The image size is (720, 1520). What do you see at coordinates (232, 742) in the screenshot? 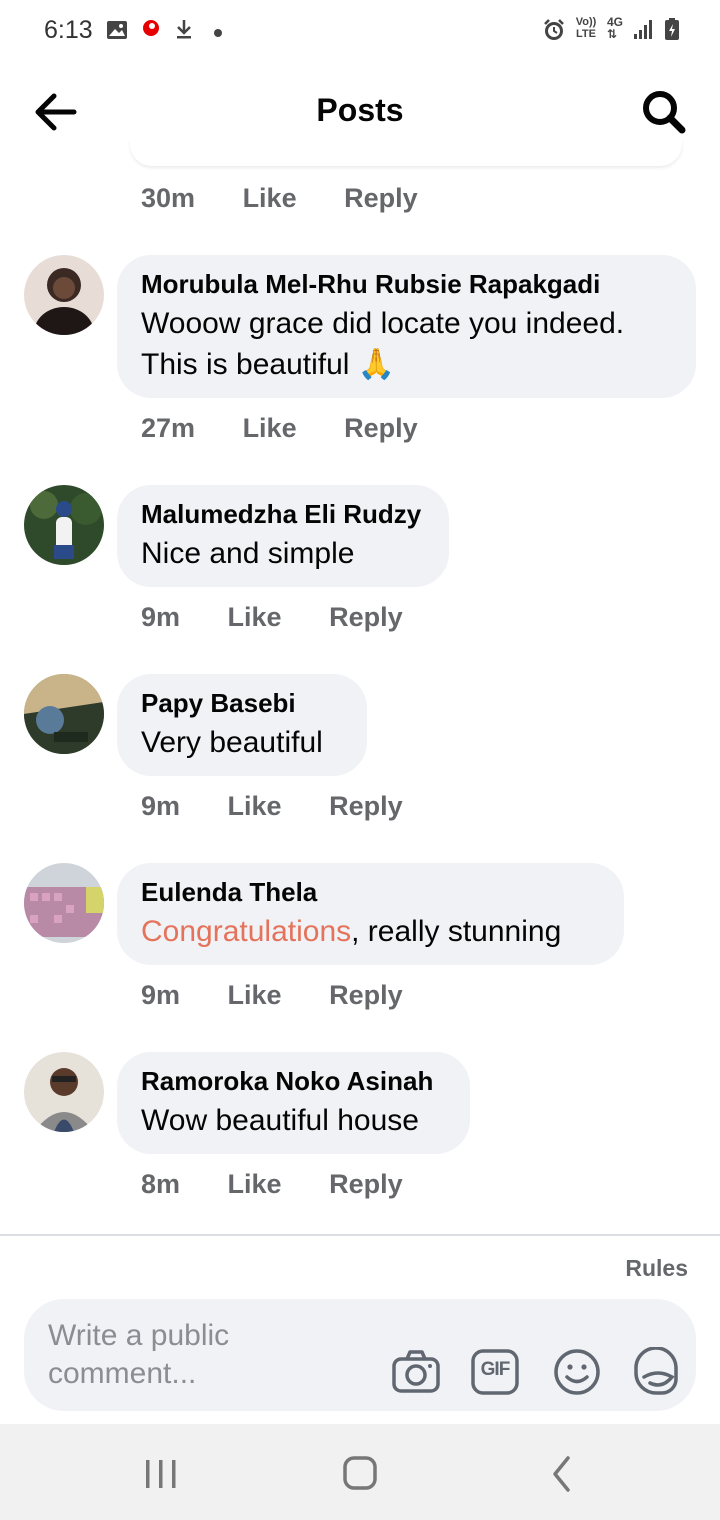
I see `comment-text: Very beautiful` at bounding box center [232, 742].